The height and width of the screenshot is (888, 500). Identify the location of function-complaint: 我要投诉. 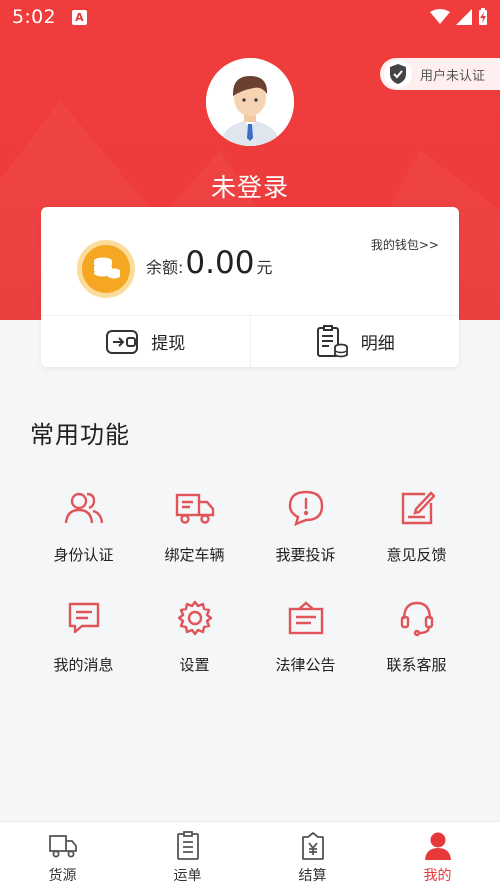
(305, 533).